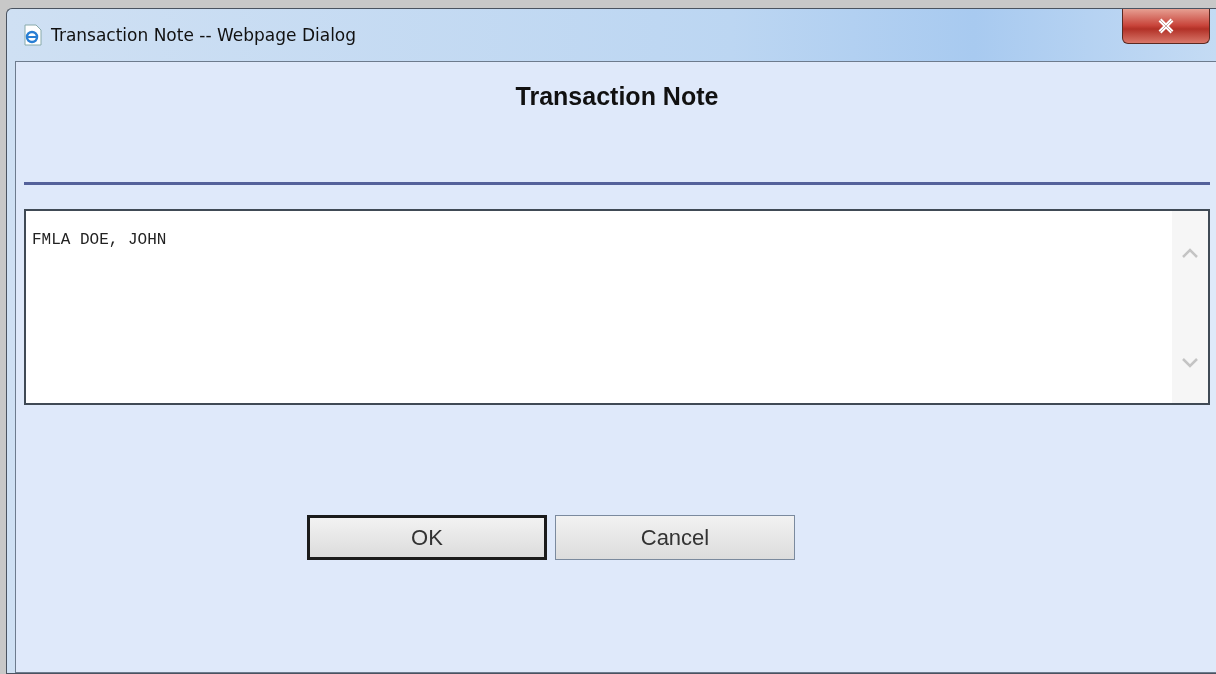 The width and height of the screenshot is (1216, 674). I want to click on browser-page-icon, so click(32, 35).